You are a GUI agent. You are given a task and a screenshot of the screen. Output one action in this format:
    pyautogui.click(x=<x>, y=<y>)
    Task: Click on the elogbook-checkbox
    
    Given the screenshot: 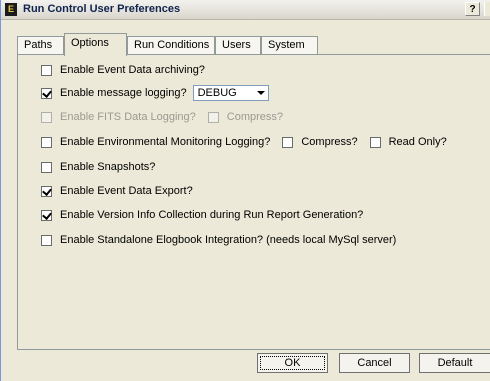 What is the action you would take?
    pyautogui.click(x=46, y=240)
    